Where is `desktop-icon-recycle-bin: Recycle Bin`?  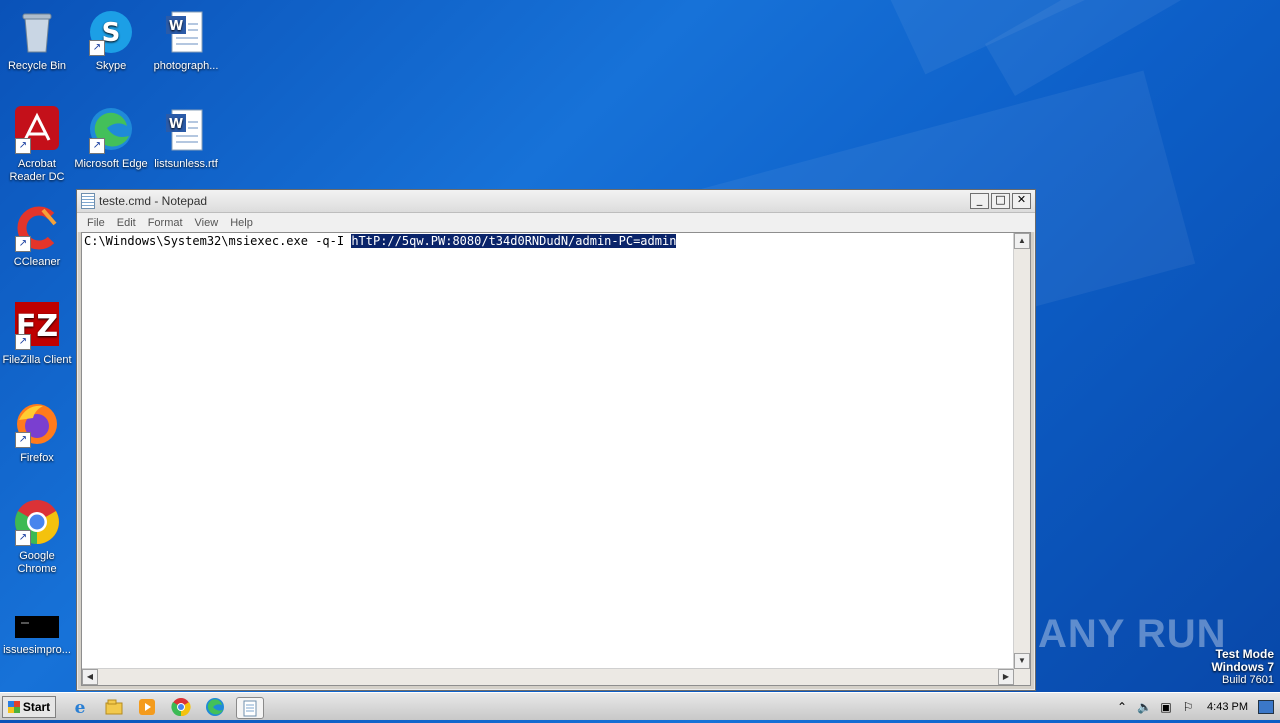 desktop-icon-recycle-bin: Recycle Bin is located at coordinates (37, 40).